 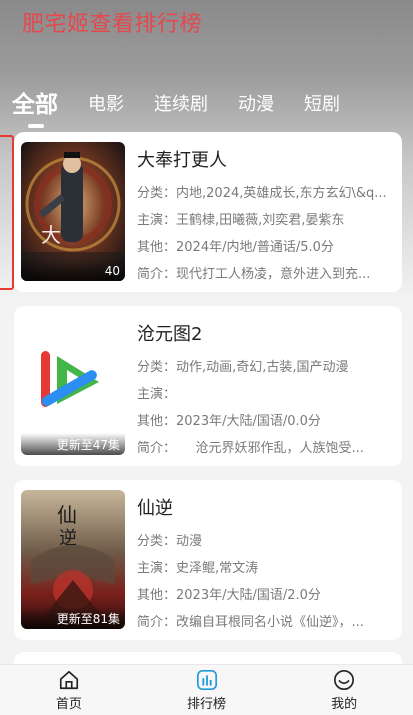 I want to click on other-row: 其他：2024年/内地/普通话/5.0分, so click(x=264, y=247).